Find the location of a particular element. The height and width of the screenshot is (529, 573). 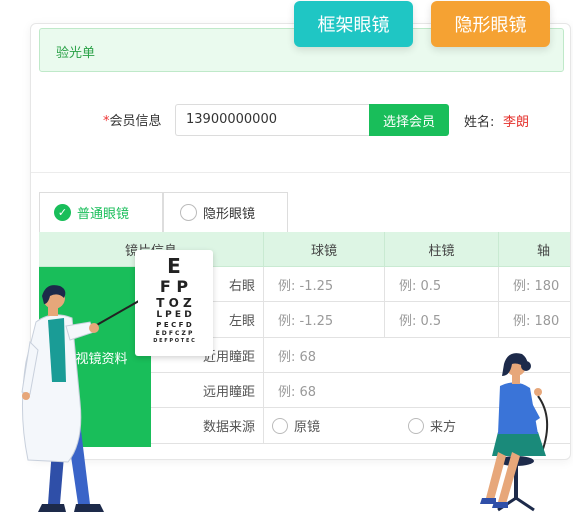

eye-chart-line: L P E D is located at coordinates (174, 315).